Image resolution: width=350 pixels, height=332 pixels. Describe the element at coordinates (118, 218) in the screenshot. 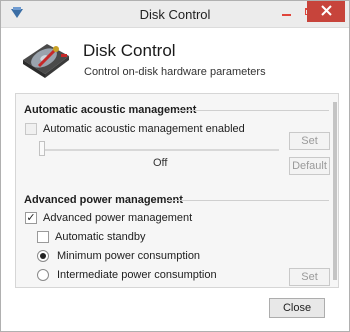

I see `power-checkbox-label: Advanced power management` at that location.